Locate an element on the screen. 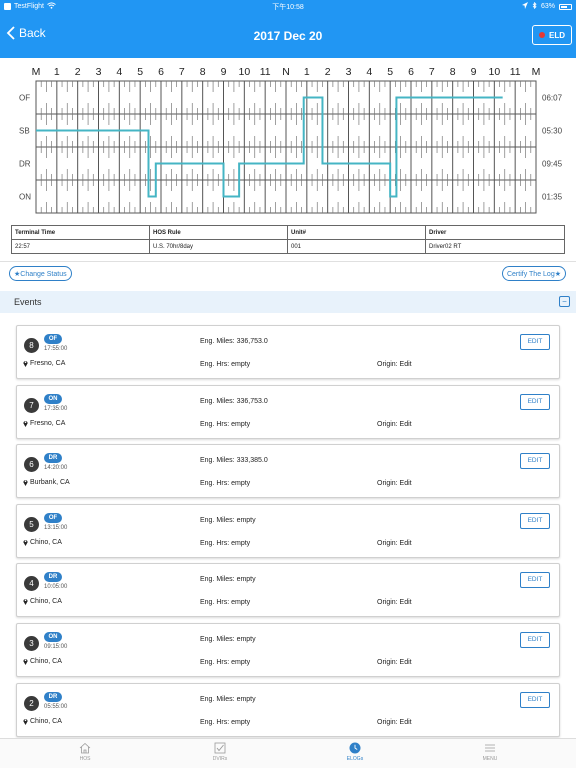 Image resolution: width=576 pixels, height=768 pixels. battery-percent: 63% is located at coordinates (547, 6).